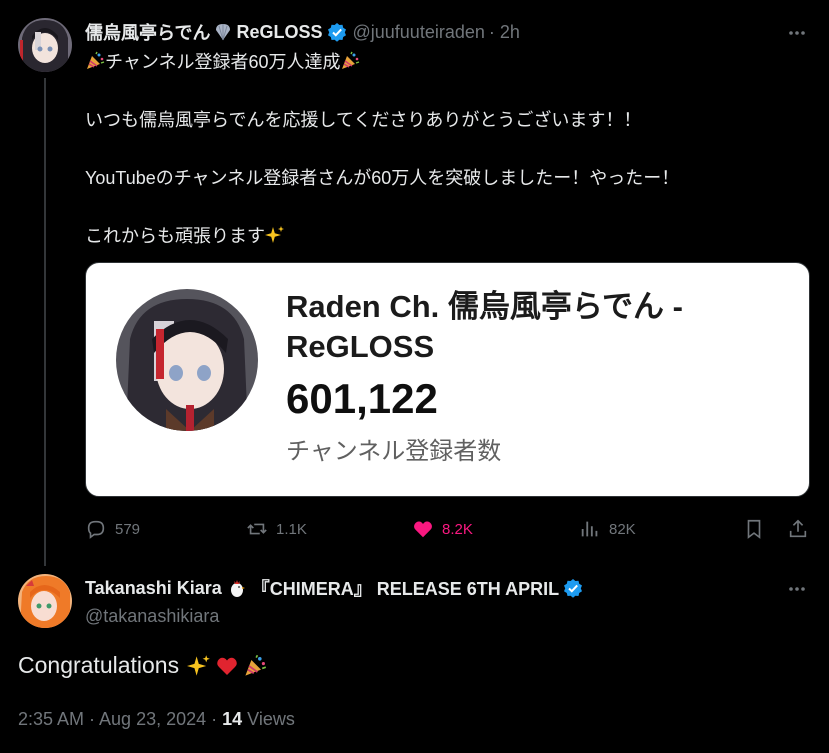 This screenshot has width=829, height=753. I want to click on heart-filled-icon, so click(423, 529).